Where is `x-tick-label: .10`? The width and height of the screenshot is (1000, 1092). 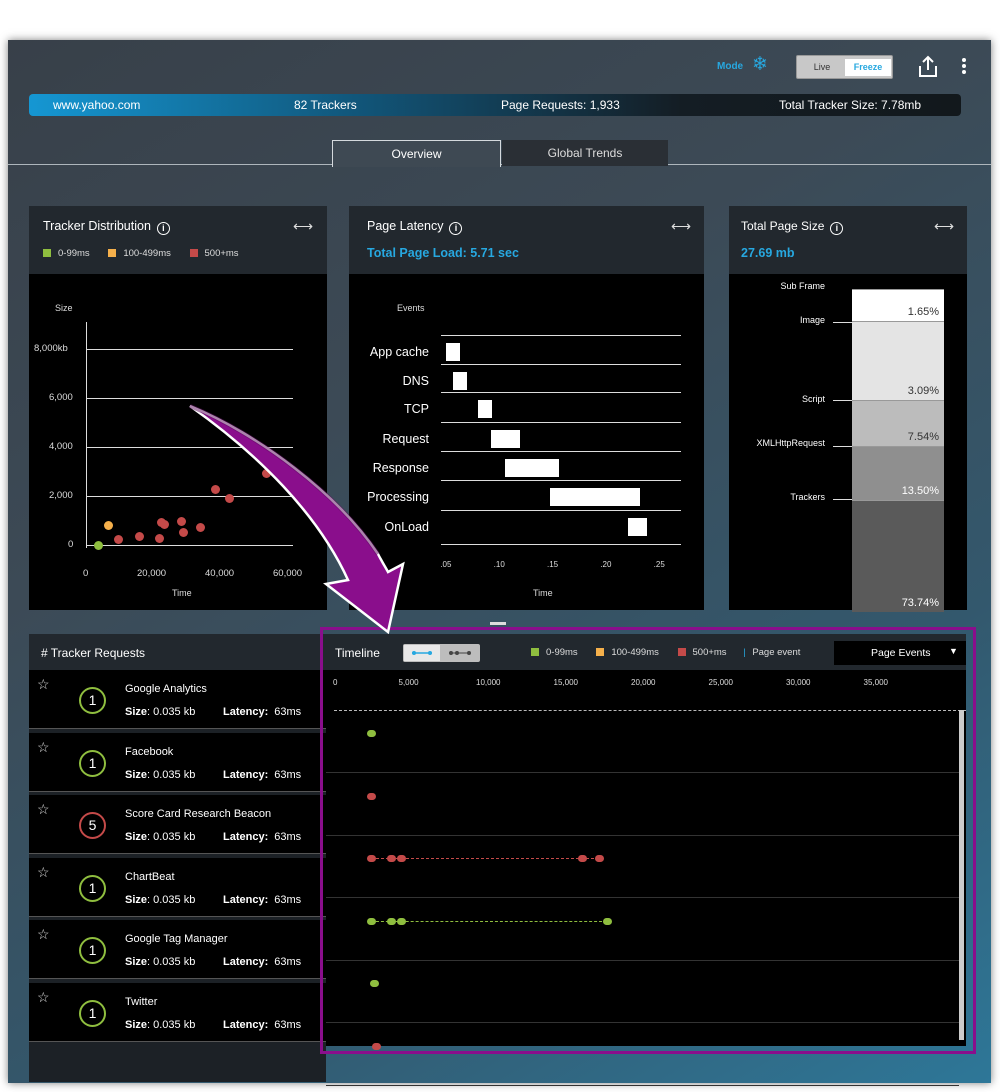
x-tick-label: .10 is located at coordinates (499, 564).